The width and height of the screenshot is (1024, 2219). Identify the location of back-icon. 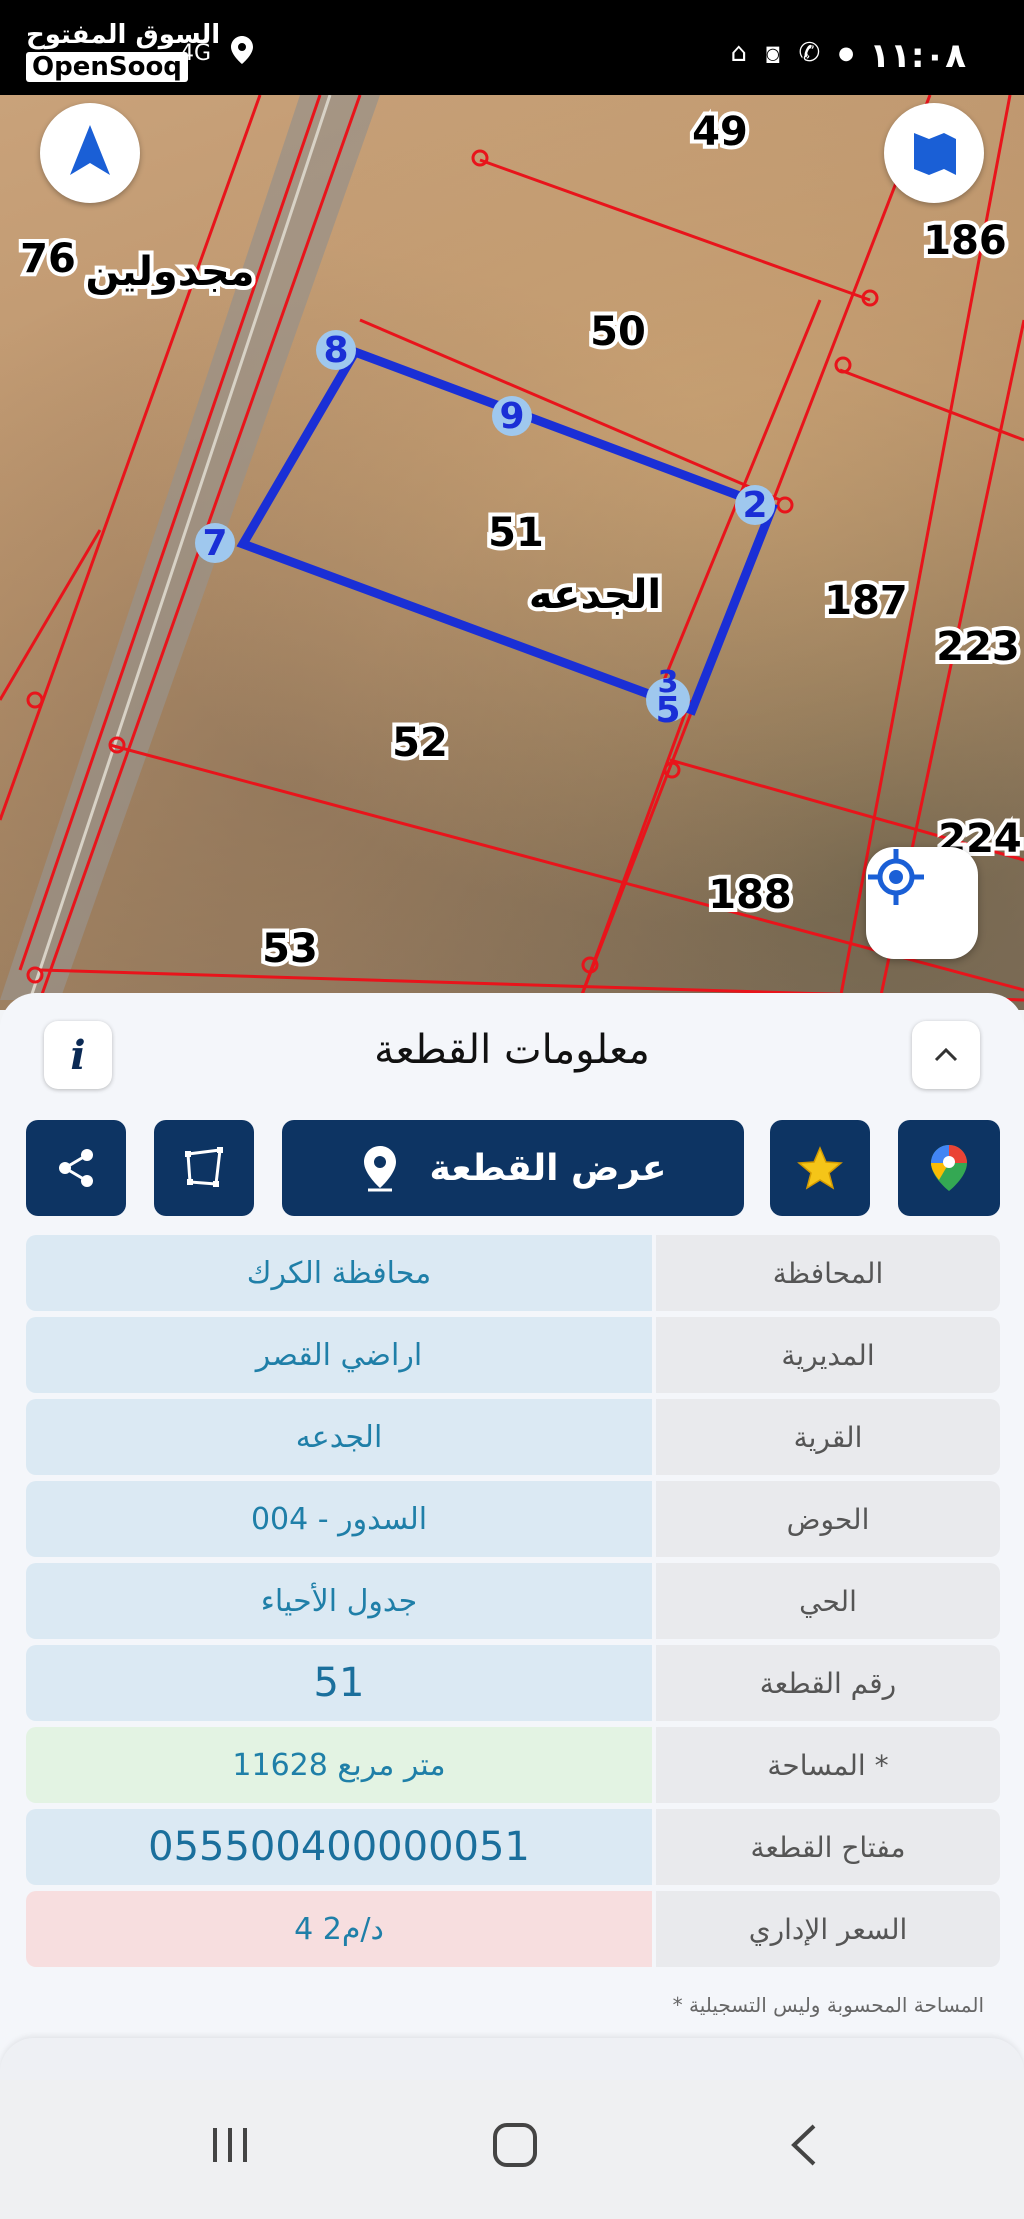
(803, 2145).